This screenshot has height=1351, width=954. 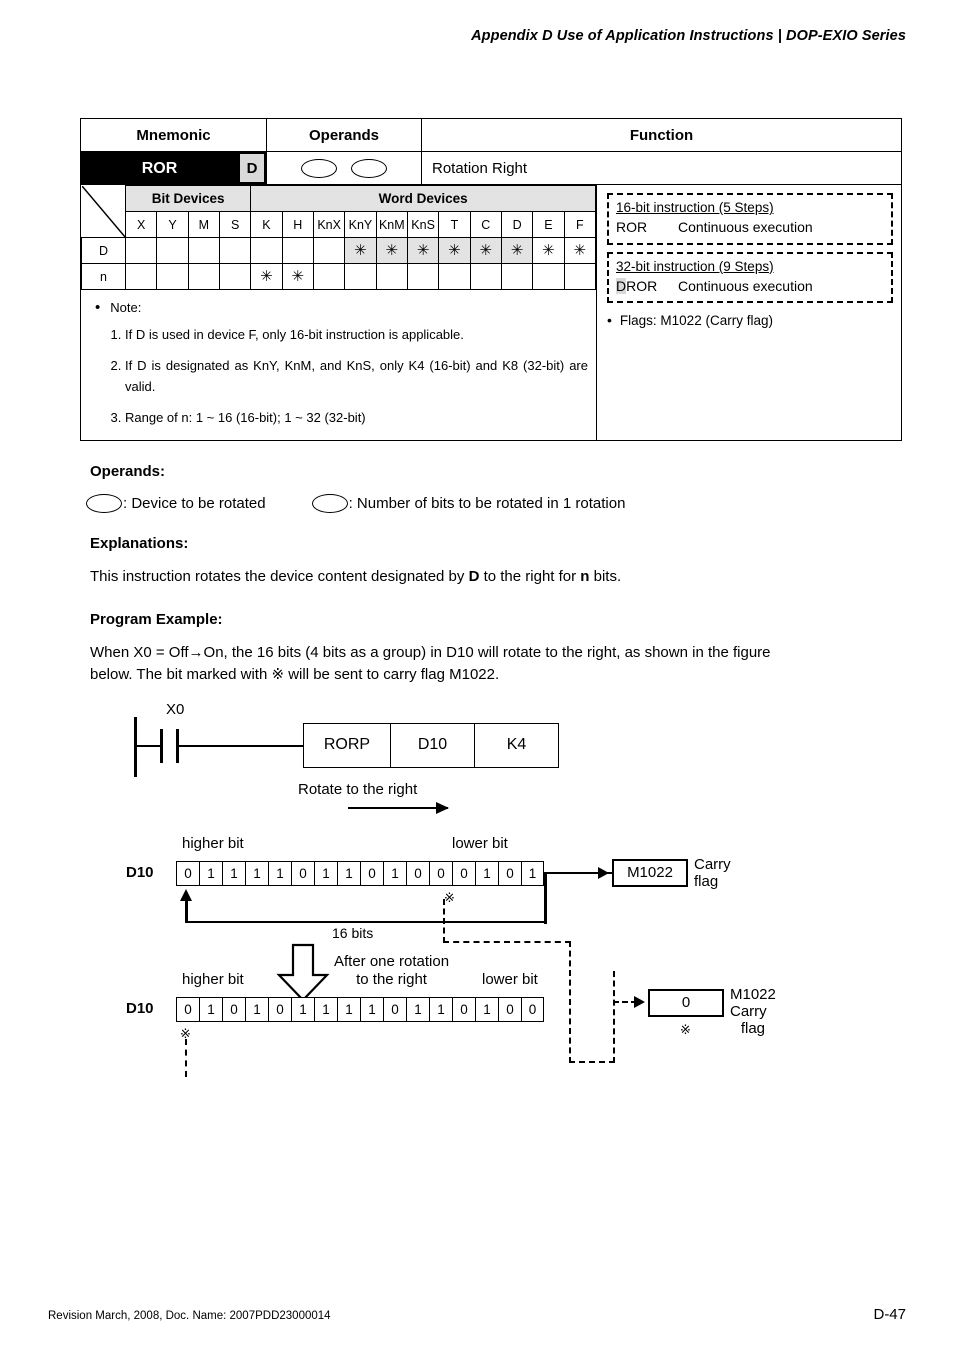 What do you see at coordinates (632, 227) in the screenshot?
I see `instruction-16bit-mnemonic: ROR` at bounding box center [632, 227].